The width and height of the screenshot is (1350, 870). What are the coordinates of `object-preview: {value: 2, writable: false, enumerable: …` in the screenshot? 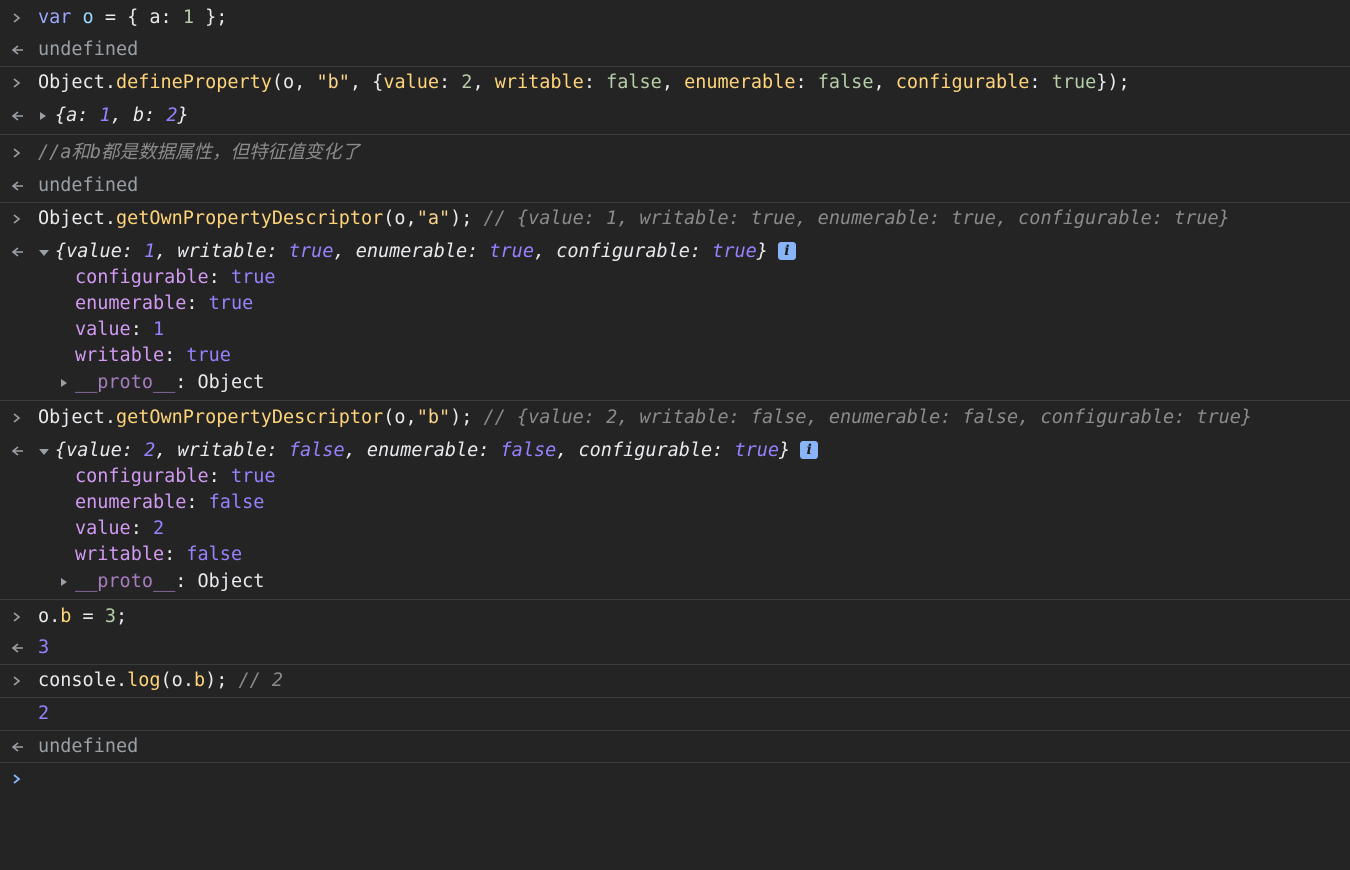 It's located at (437, 451).